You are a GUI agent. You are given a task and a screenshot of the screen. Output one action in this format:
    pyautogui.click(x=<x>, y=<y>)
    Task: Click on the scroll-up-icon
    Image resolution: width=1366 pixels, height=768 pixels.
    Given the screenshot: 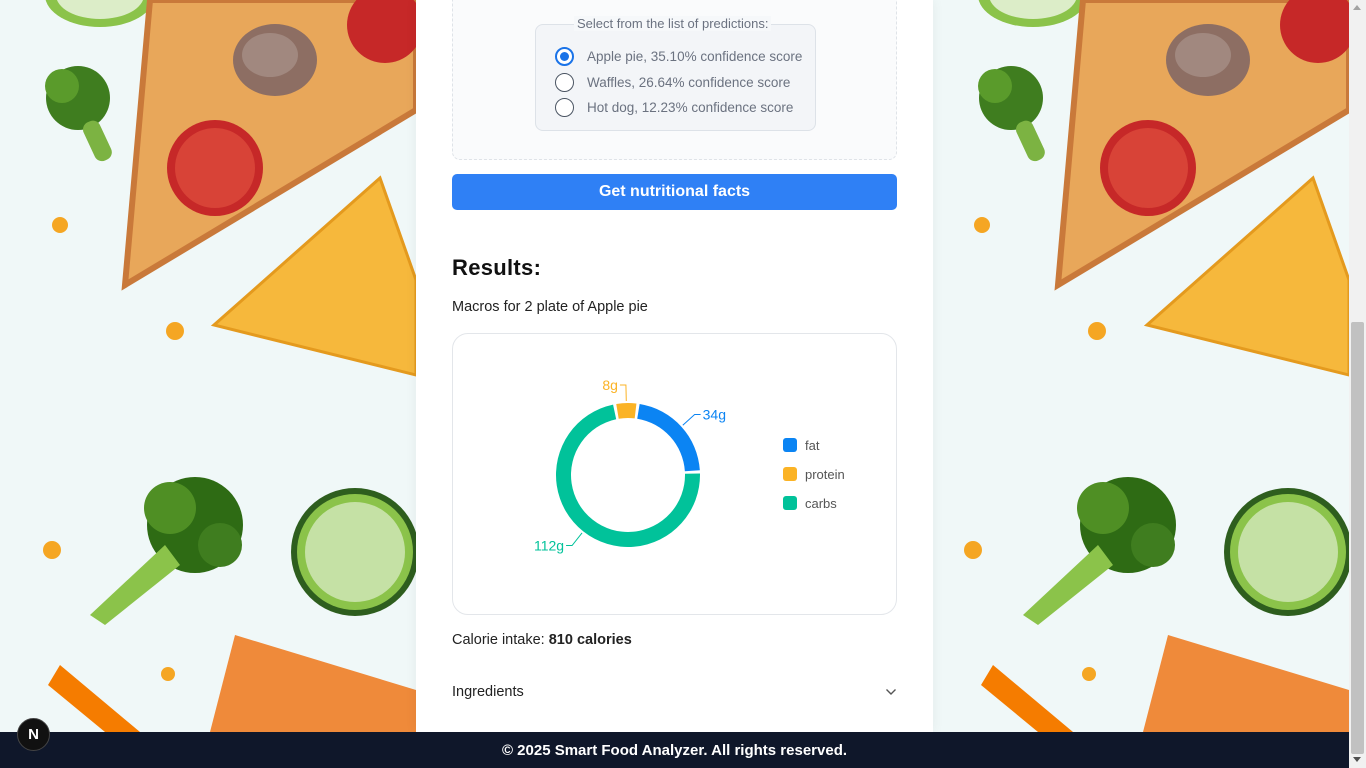 What is the action you would take?
    pyautogui.click(x=1357, y=7)
    